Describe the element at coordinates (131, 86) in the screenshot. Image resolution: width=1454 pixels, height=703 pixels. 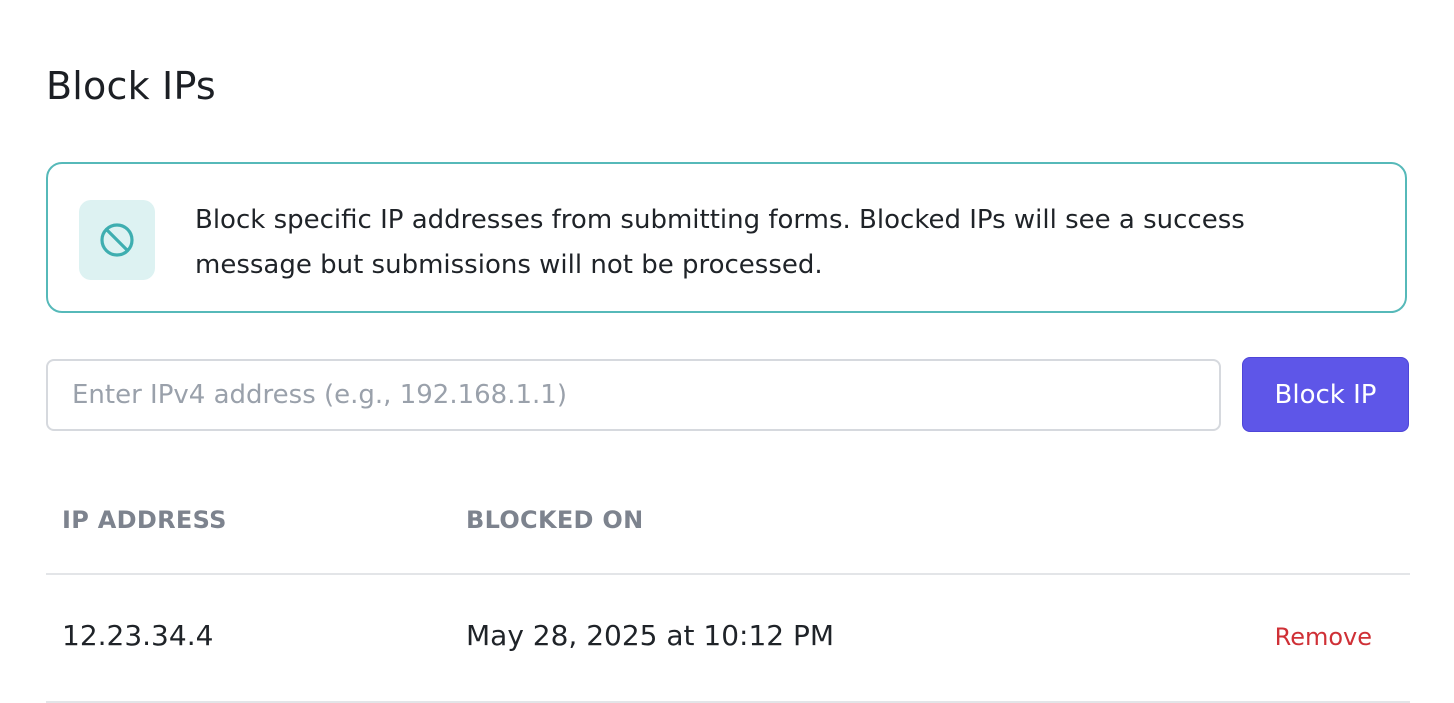
I see `page-title: Block IPs` at that location.